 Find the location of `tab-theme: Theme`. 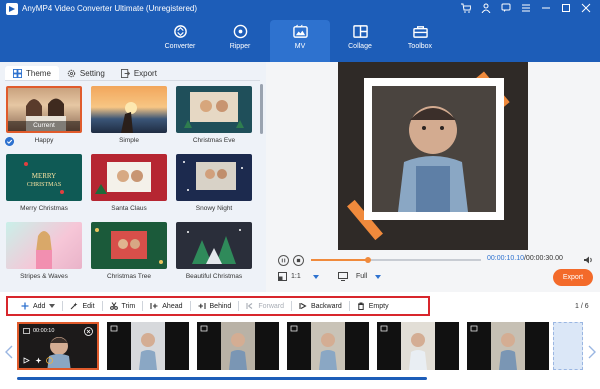

tab-theme: Theme is located at coordinates (32, 73).